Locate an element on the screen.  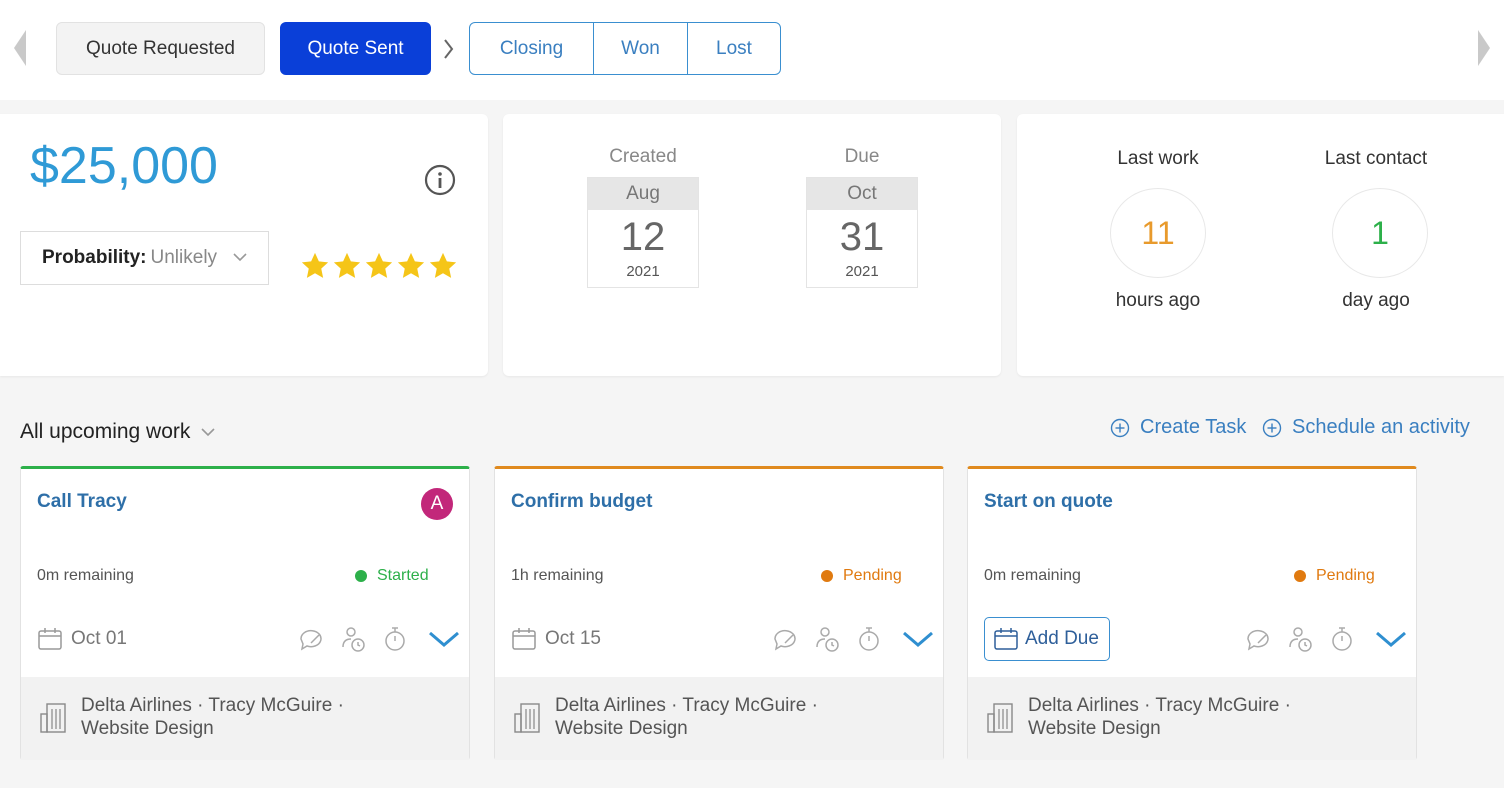
stage-quote-requested: Quote Requested is located at coordinates (160, 48).